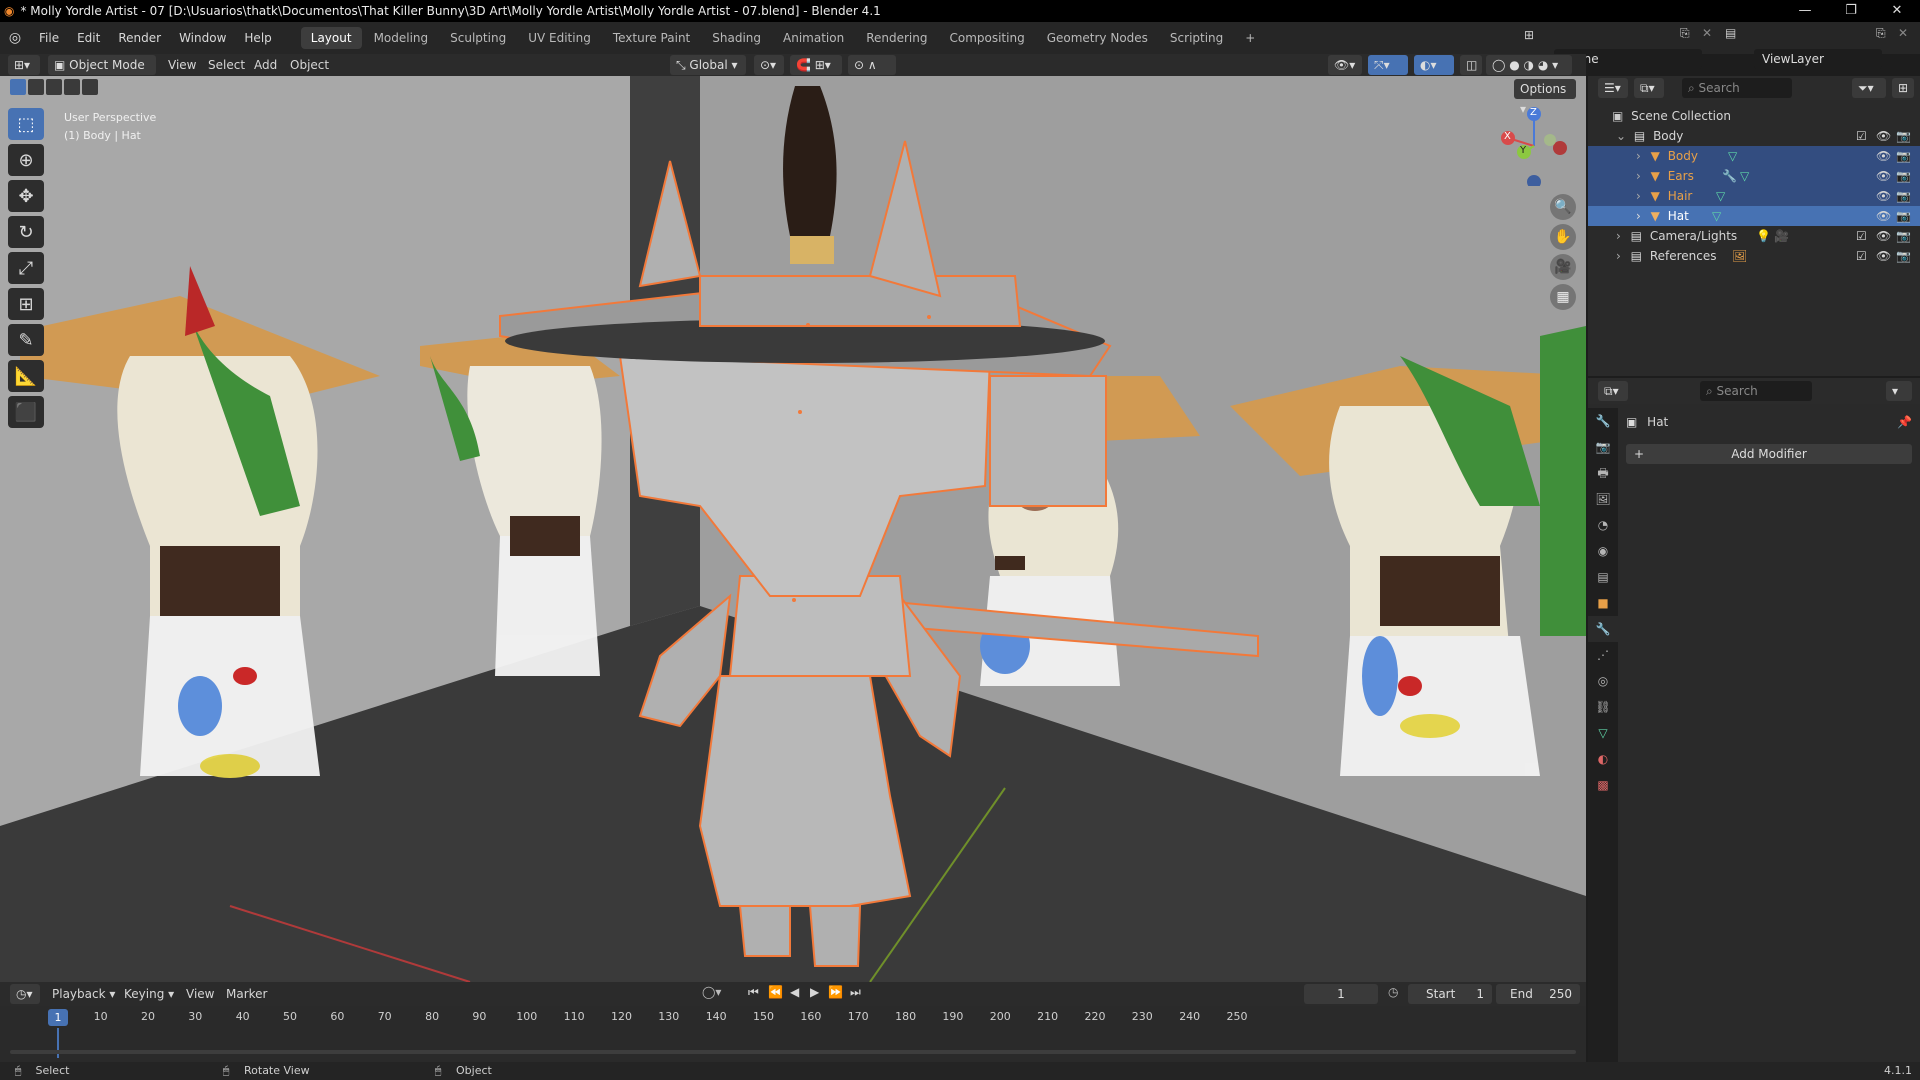 Image resolution: width=1920 pixels, height=1080 pixels. What do you see at coordinates (25, 994) in the screenshot?
I see `timeline-editor-type: ◷▾` at bounding box center [25, 994].